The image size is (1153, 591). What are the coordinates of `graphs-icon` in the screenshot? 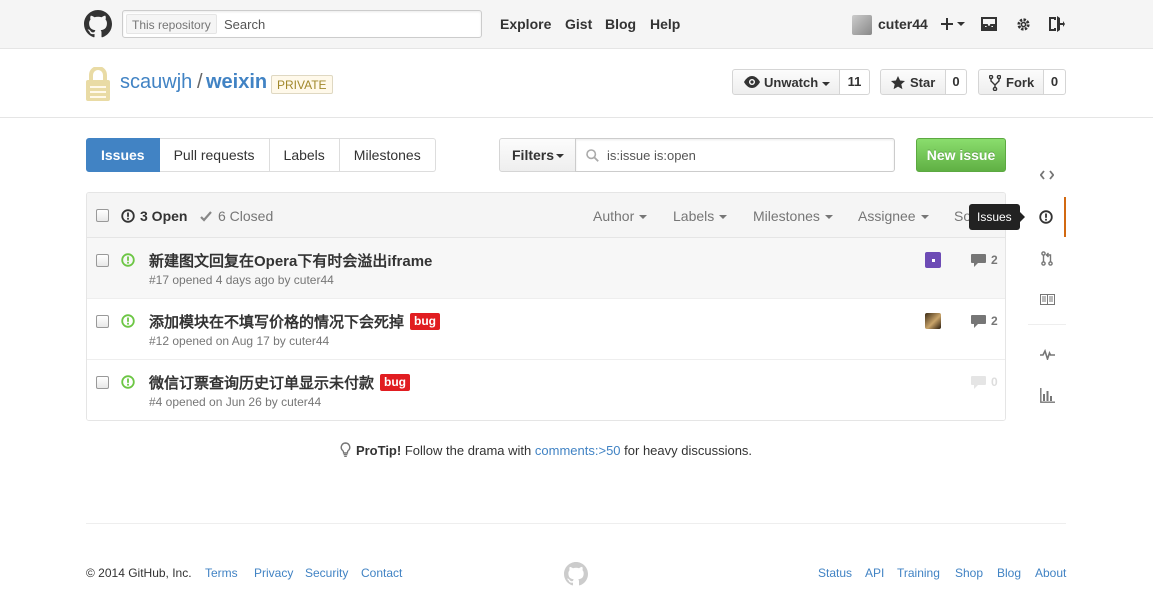 It's located at (1047, 395).